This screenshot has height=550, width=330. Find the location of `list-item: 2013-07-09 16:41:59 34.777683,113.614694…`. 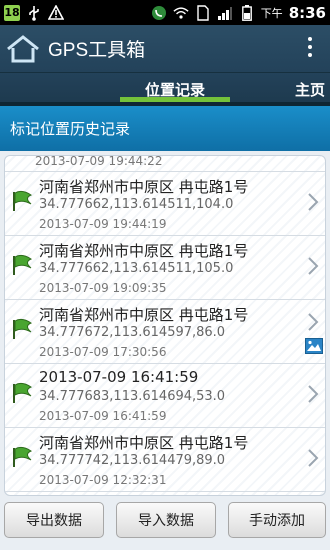

list-item: 2013-07-09 16:41:59 34.777683,113.614694… is located at coordinates (165, 396).